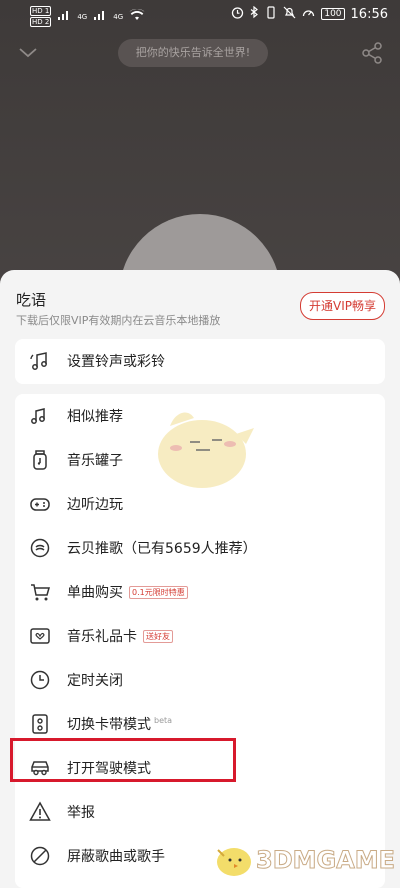  I want to click on sim2-indicator: HD 2, so click(41, 22).